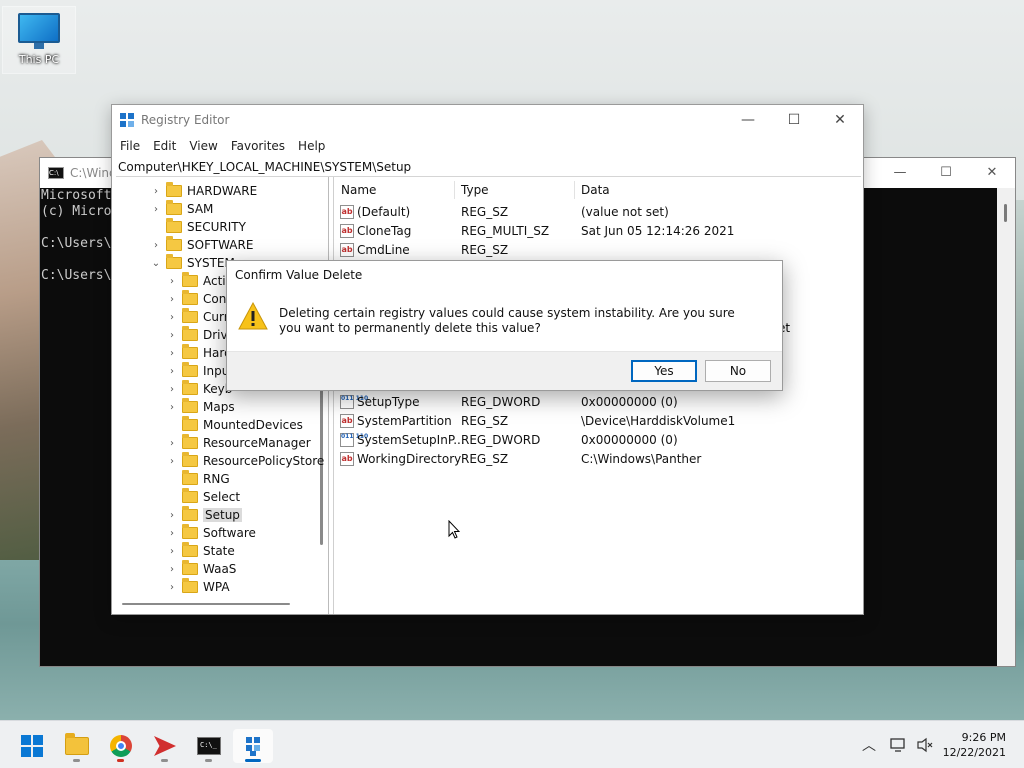 The height and width of the screenshot is (768, 1024). What do you see at coordinates (358, 190) in the screenshot?
I see `column-name: Name` at bounding box center [358, 190].